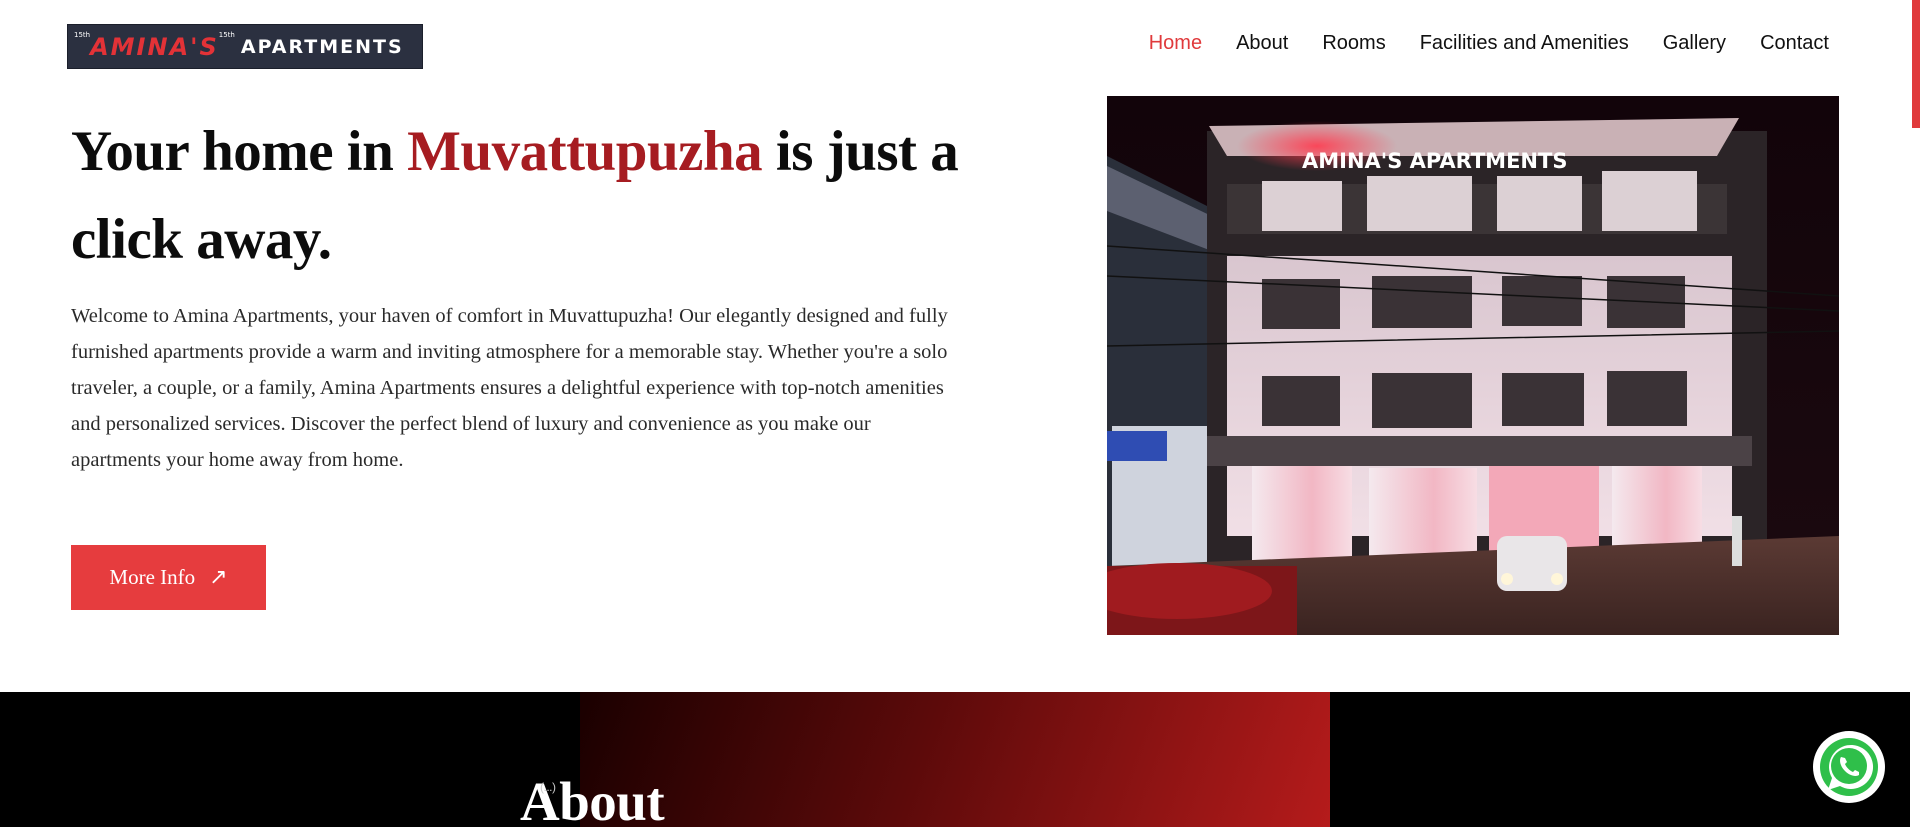 The height and width of the screenshot is (827, 1920). I want to click on logo-word-apartments: APARTMENTS, so click(322, 46).